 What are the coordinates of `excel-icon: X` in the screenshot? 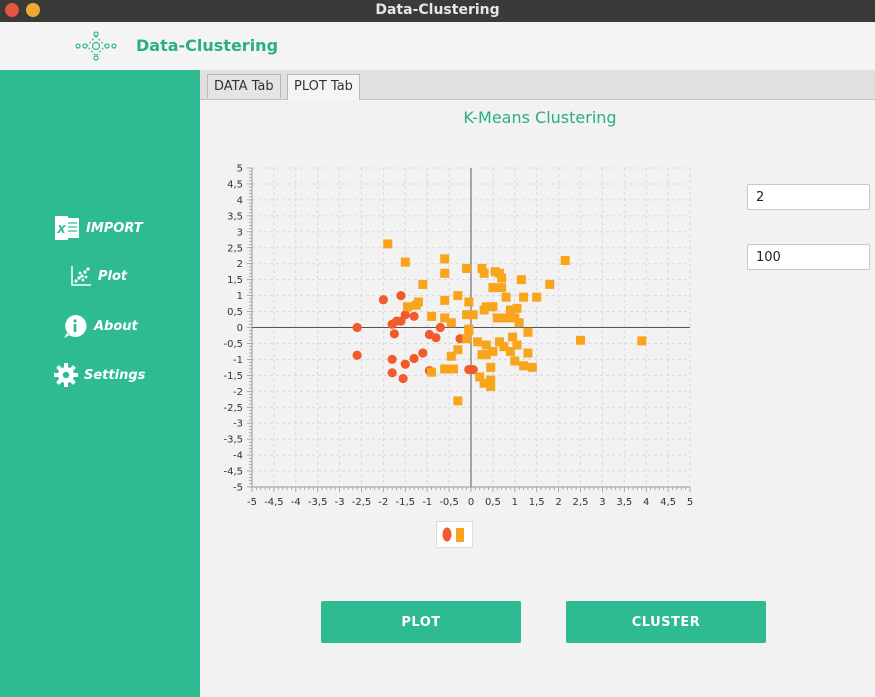 It's located at (67, 228).